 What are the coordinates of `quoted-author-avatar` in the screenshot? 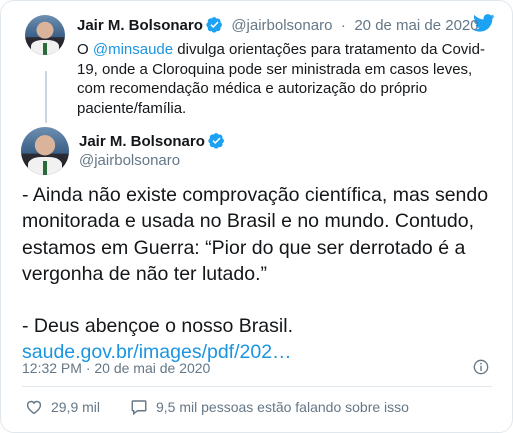 It's located at (45, 35).